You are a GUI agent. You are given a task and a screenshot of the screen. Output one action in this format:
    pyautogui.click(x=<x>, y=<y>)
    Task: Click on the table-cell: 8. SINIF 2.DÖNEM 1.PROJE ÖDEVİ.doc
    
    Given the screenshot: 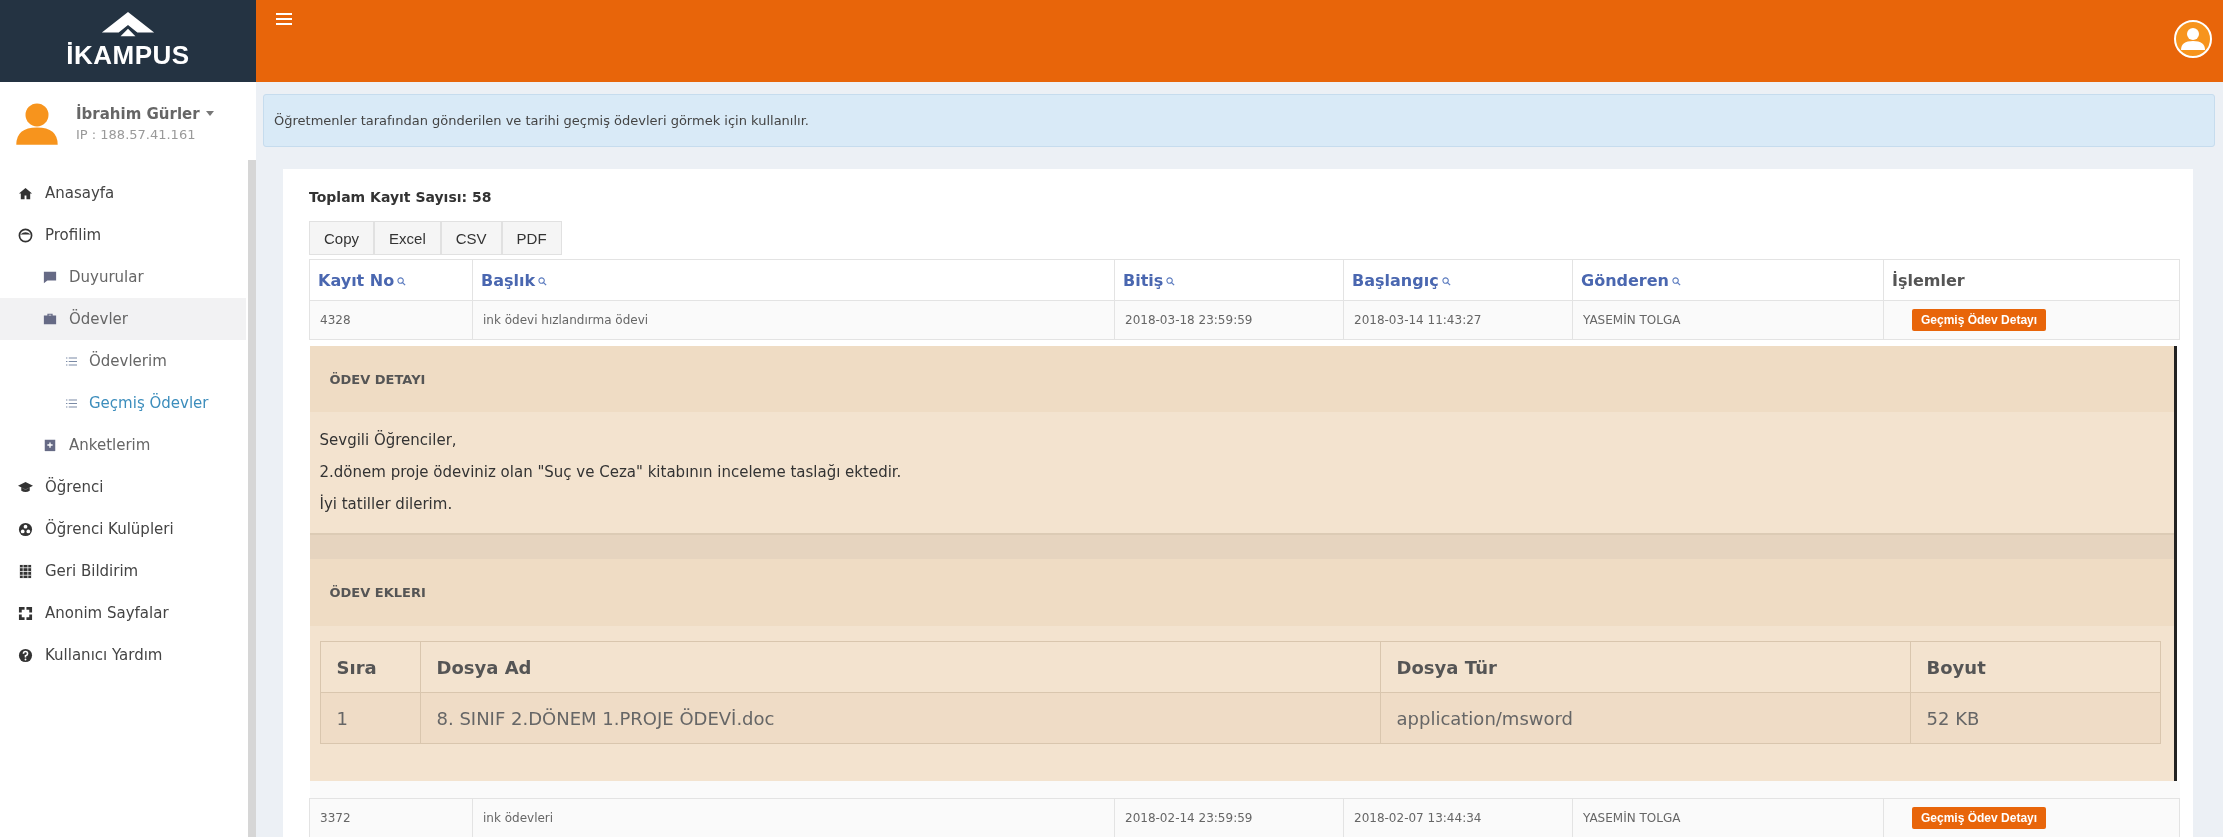 What is the action you would take?
    pyautogui.click(x=900, y=718)
    